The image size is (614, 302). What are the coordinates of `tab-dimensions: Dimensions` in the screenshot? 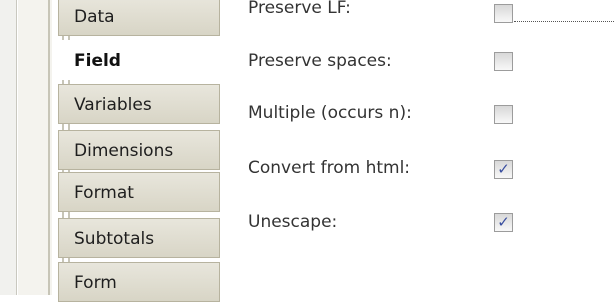 It's located at (139, 150).